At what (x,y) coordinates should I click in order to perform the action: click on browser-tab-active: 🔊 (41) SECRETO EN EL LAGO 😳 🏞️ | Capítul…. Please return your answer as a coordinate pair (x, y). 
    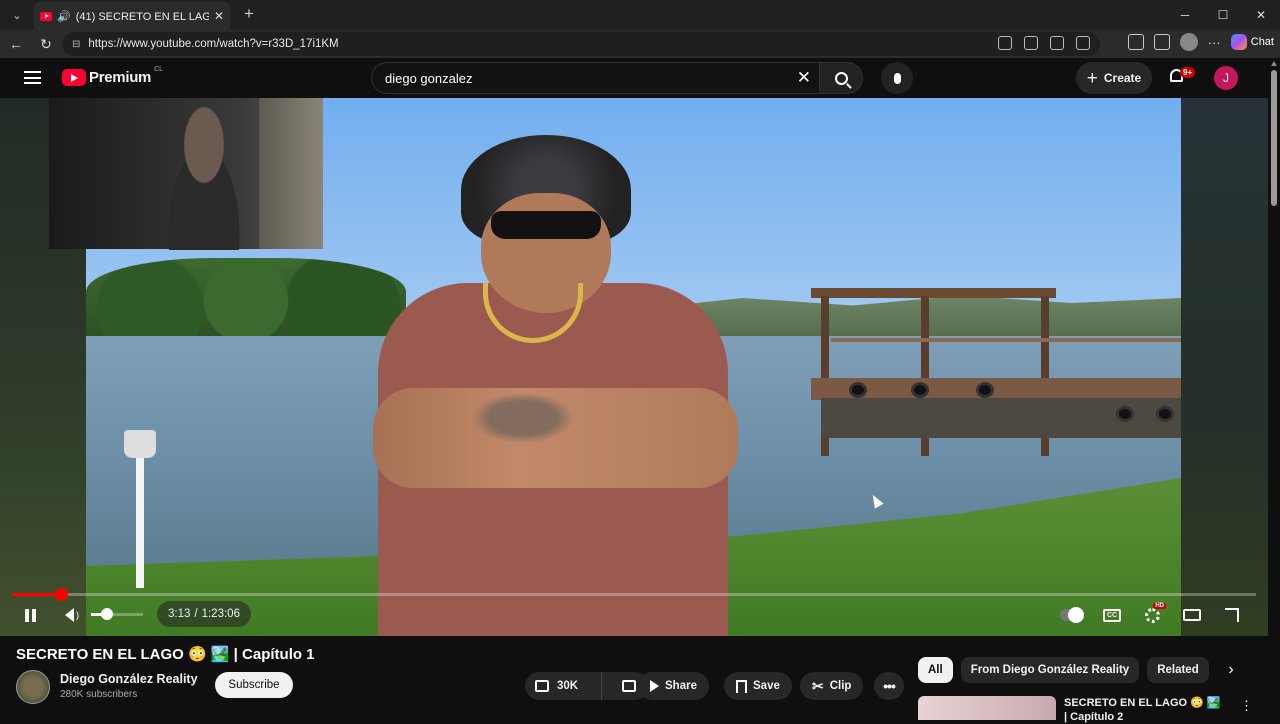
    Looking at the image, I should click on (132, 16).